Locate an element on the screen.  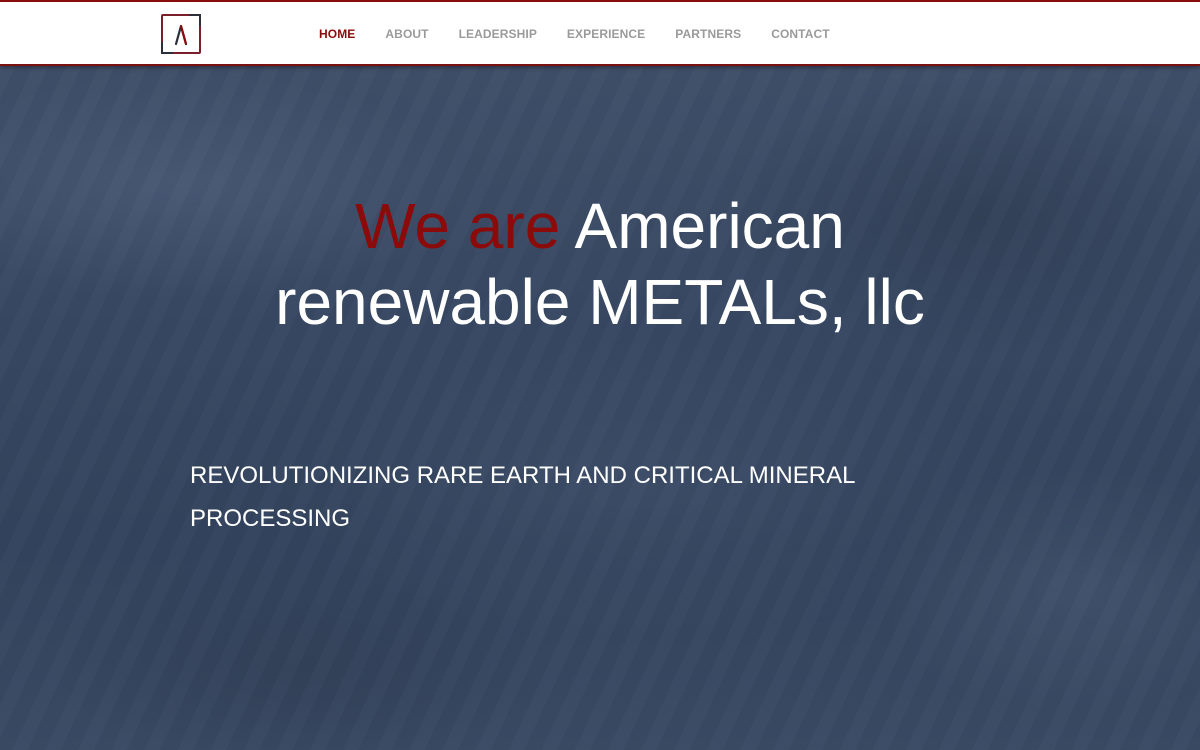
angle-mark-logo-icon is located at coordinates (181, 34).